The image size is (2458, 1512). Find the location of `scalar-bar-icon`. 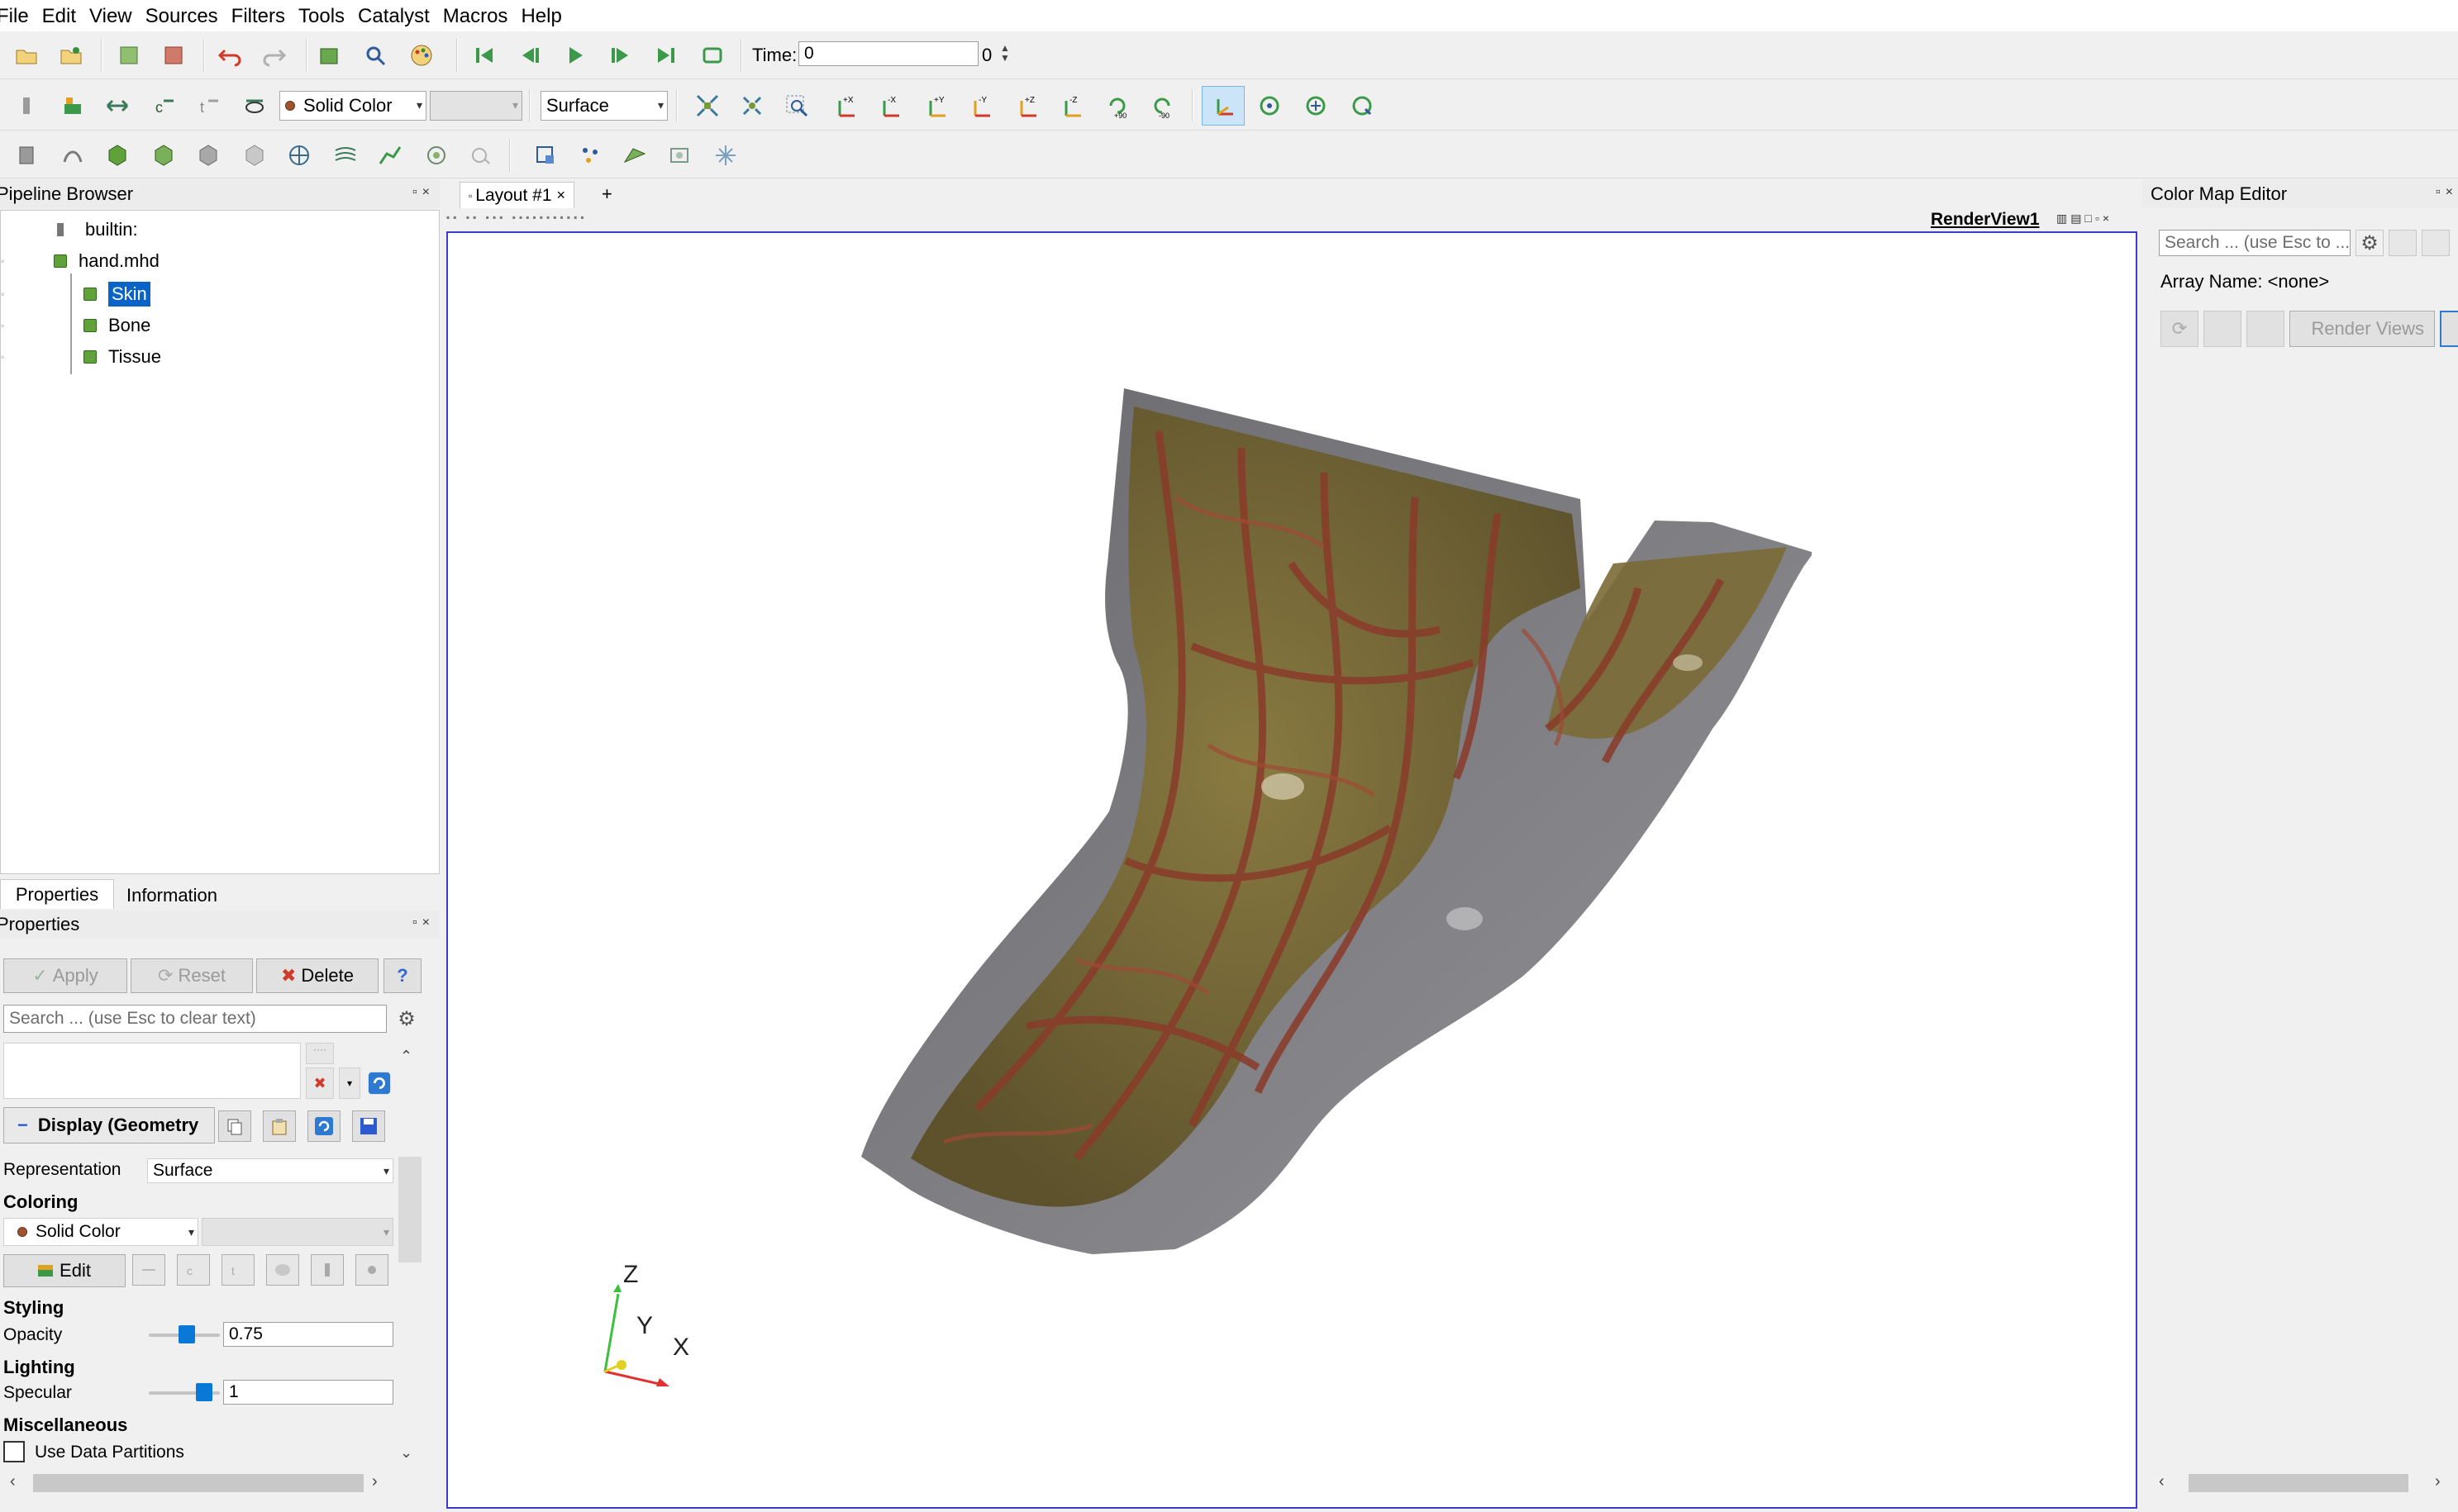

scalar-bar-icon is located at coordinates (327, 1270).